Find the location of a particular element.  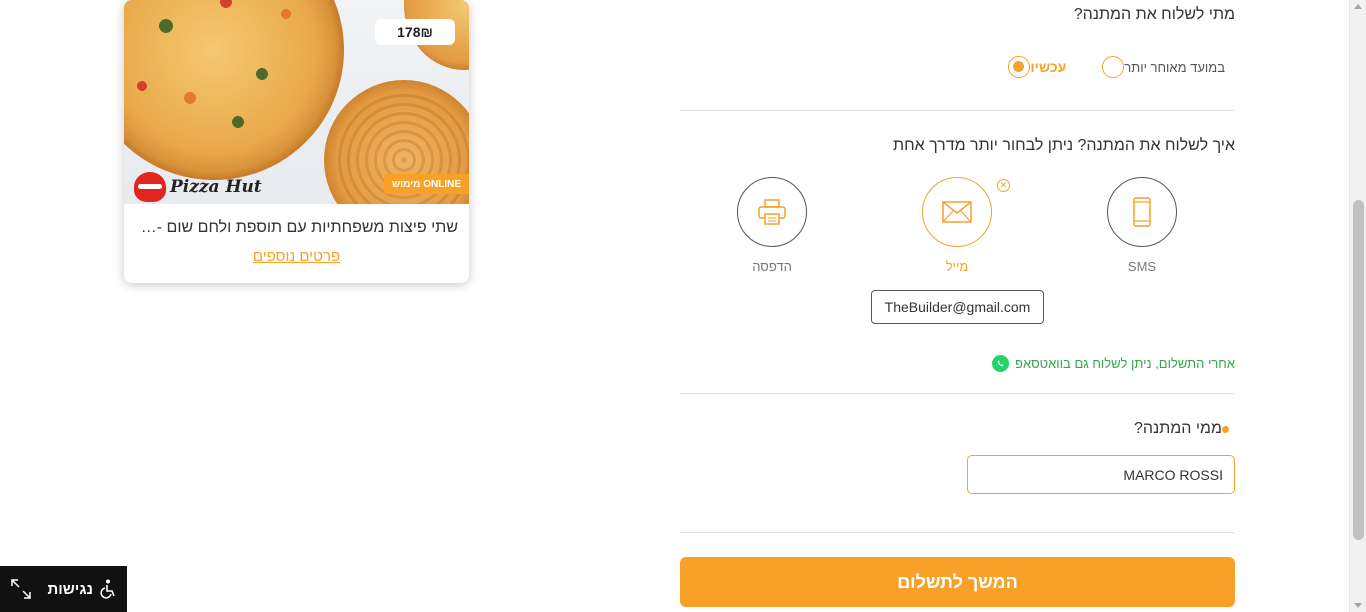

accessibility-label-wrap: נגישות is located at coordinates (82, 589).